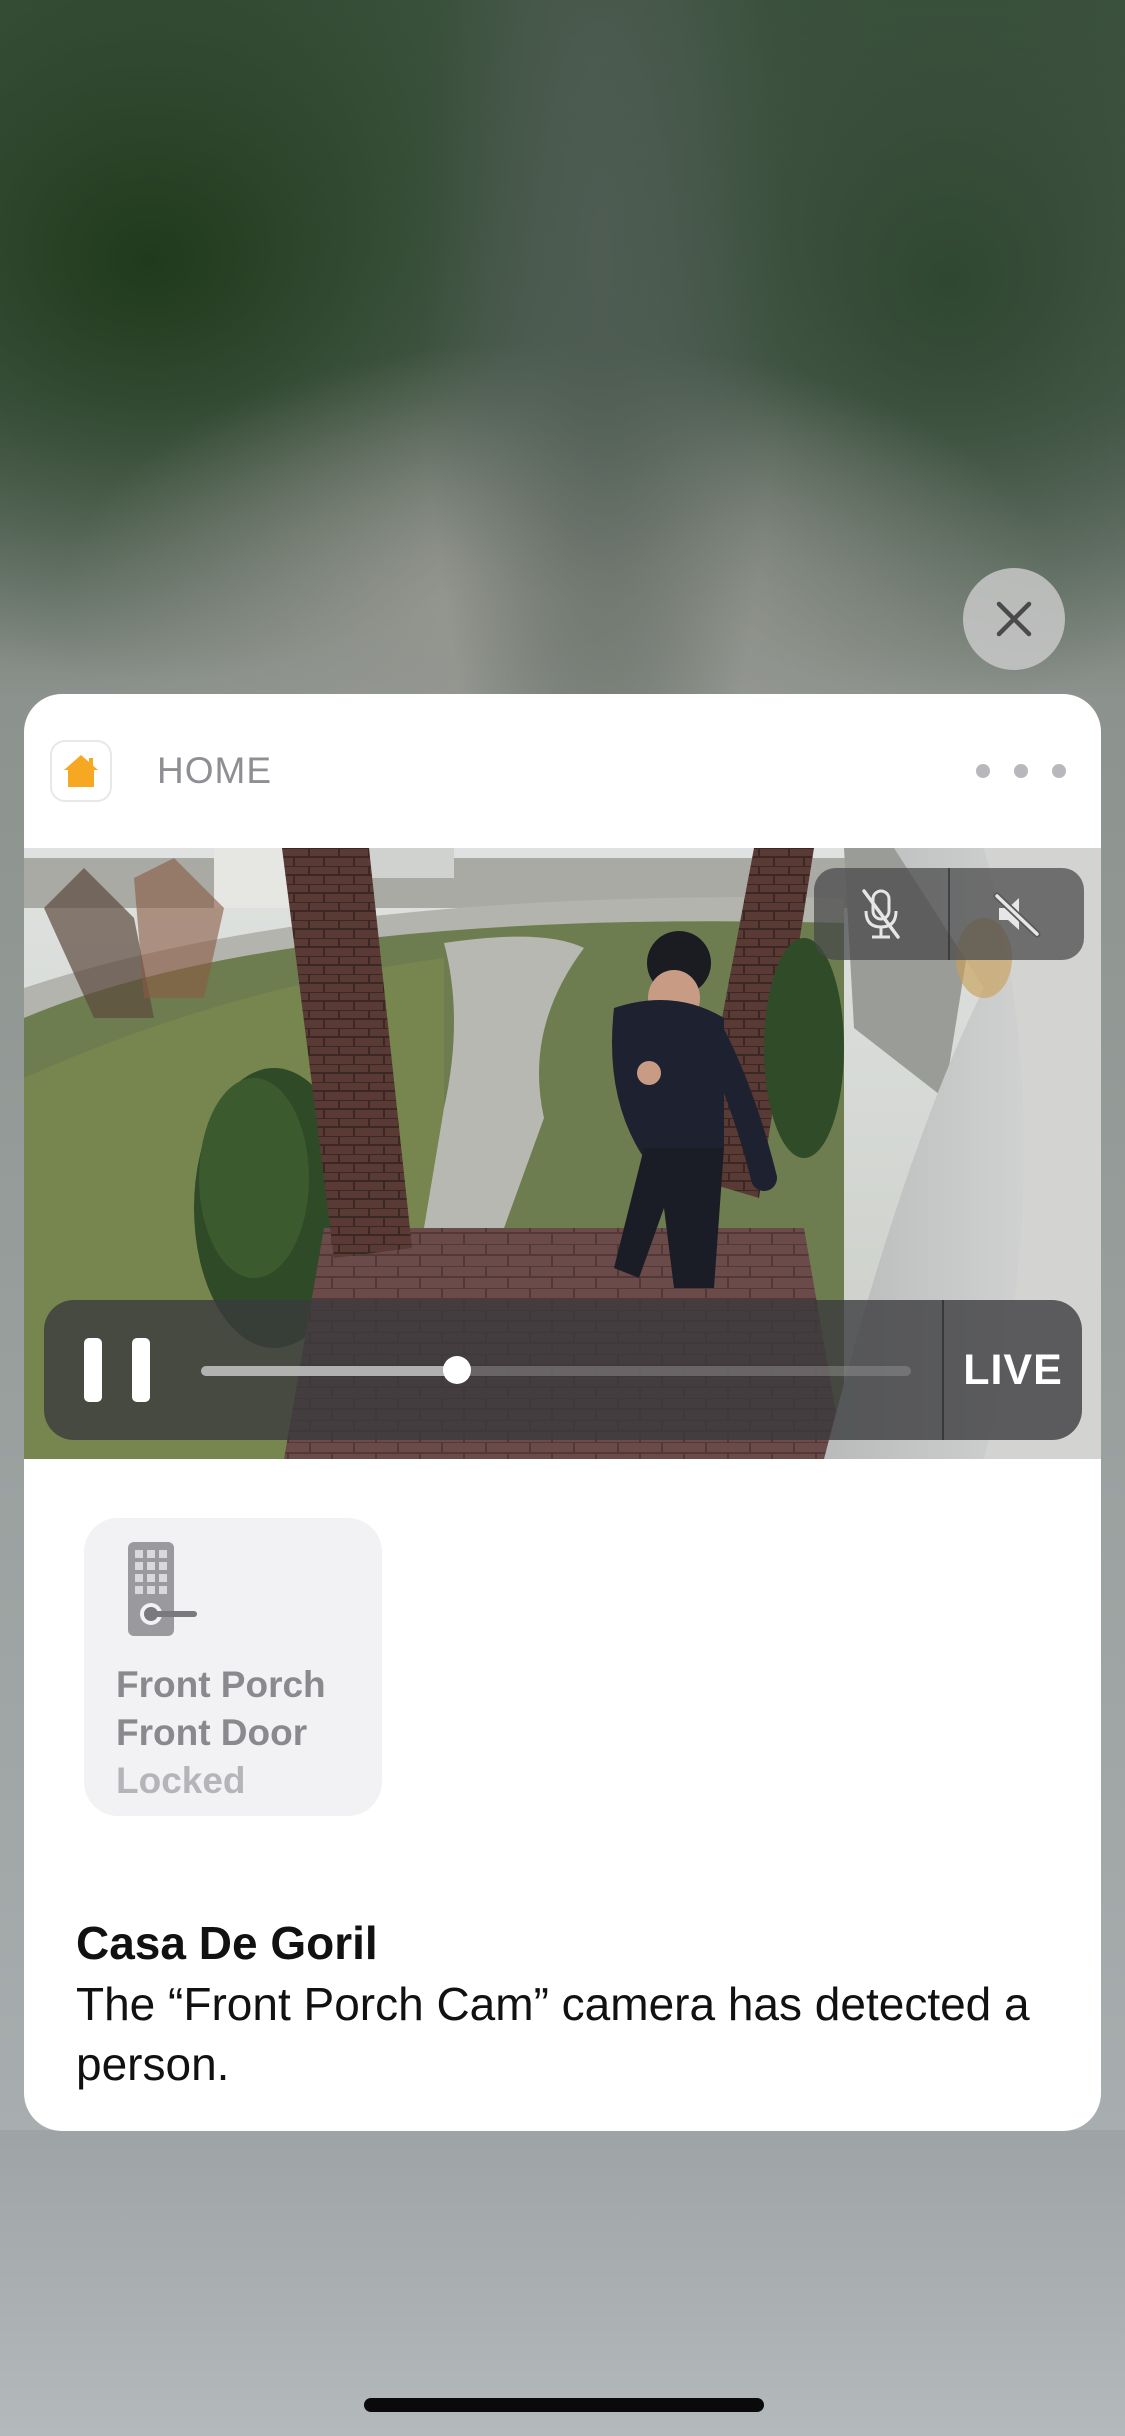  What do you see at coordinates (212, 1732) in the screenshot?
I see `accessory-name: Front Door` at bounding box center [212, 1732].